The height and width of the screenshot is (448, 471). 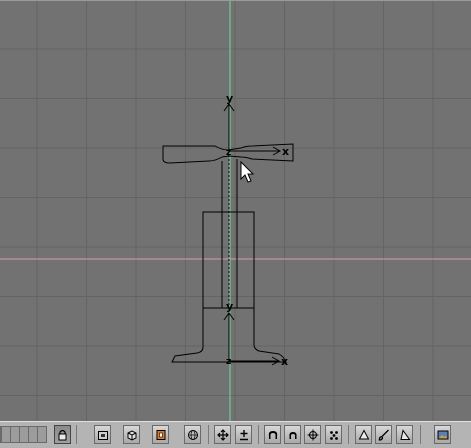 What do you see at coordinates (285, 151) in the screenshot?
I see `top-axis-x-label: x` at bounding box center [285, 151].